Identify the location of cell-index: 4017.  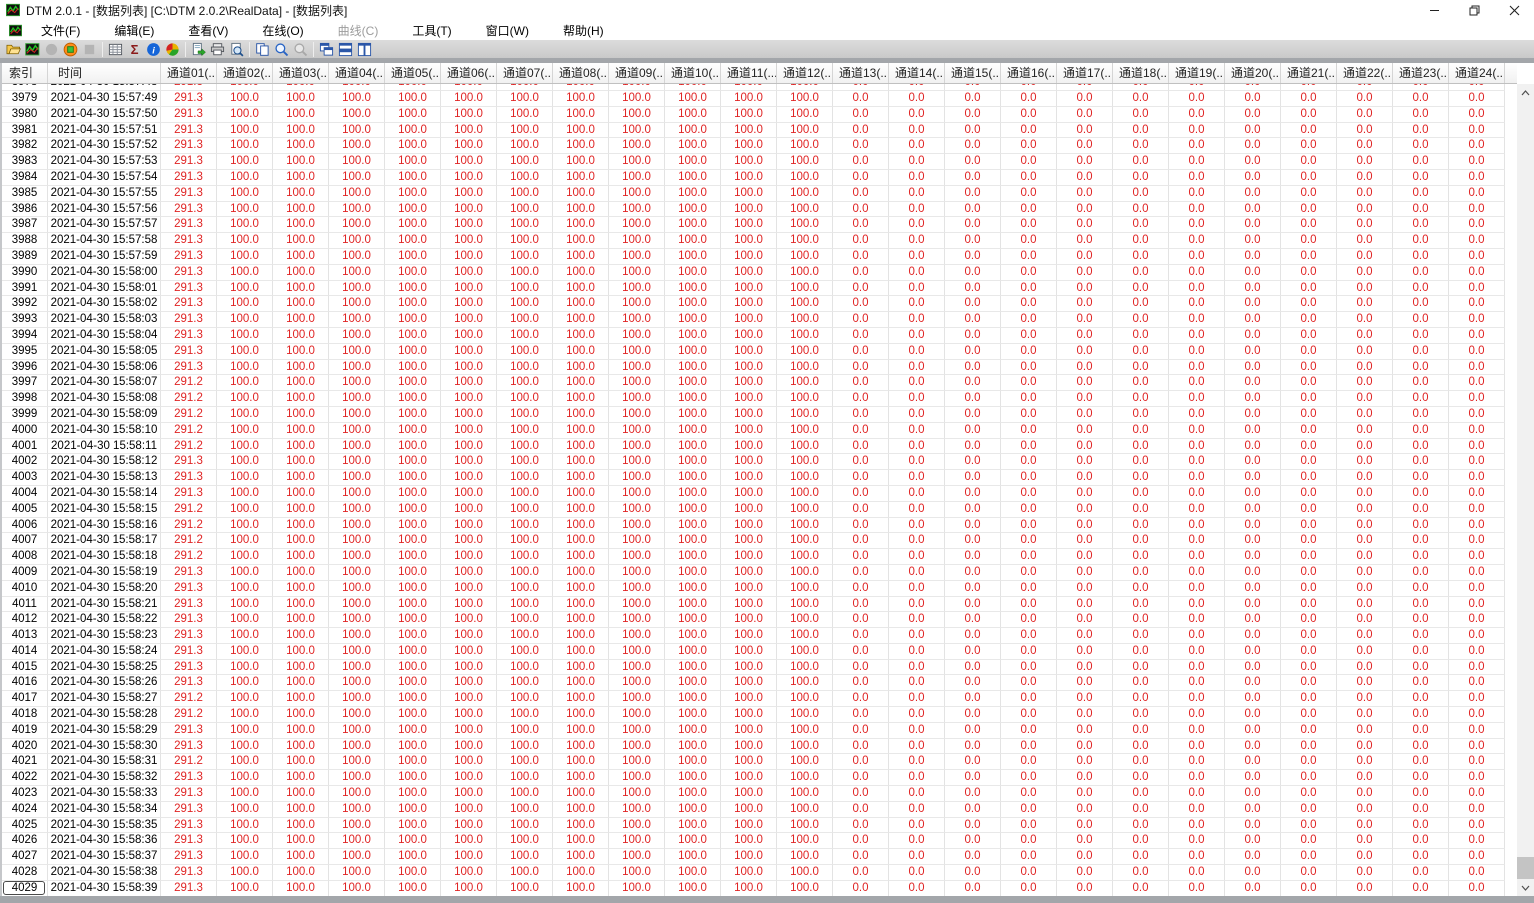
(25, 699).